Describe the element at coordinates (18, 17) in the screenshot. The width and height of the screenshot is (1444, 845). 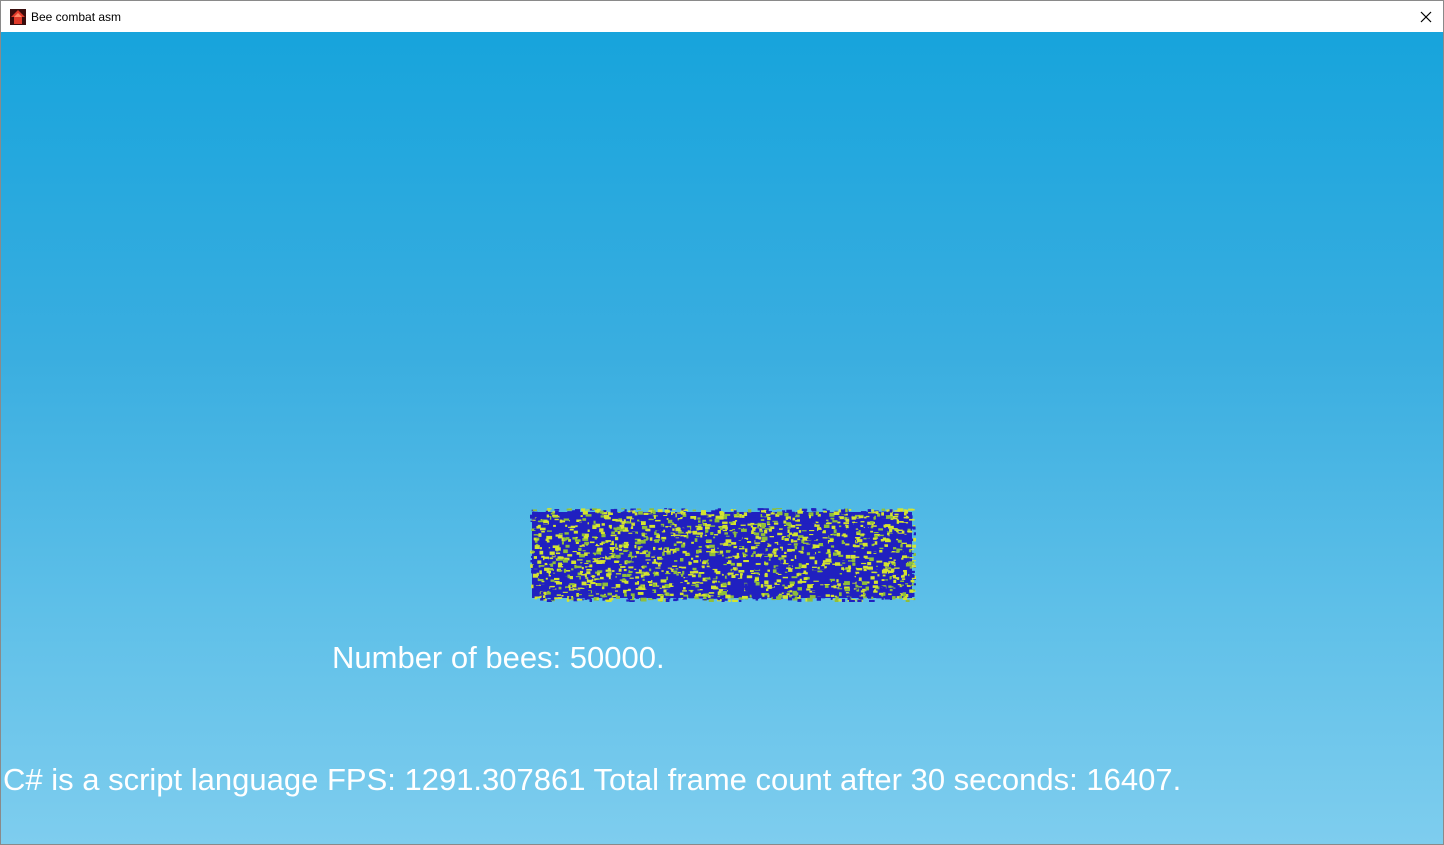
I see `house-icon` at that location.